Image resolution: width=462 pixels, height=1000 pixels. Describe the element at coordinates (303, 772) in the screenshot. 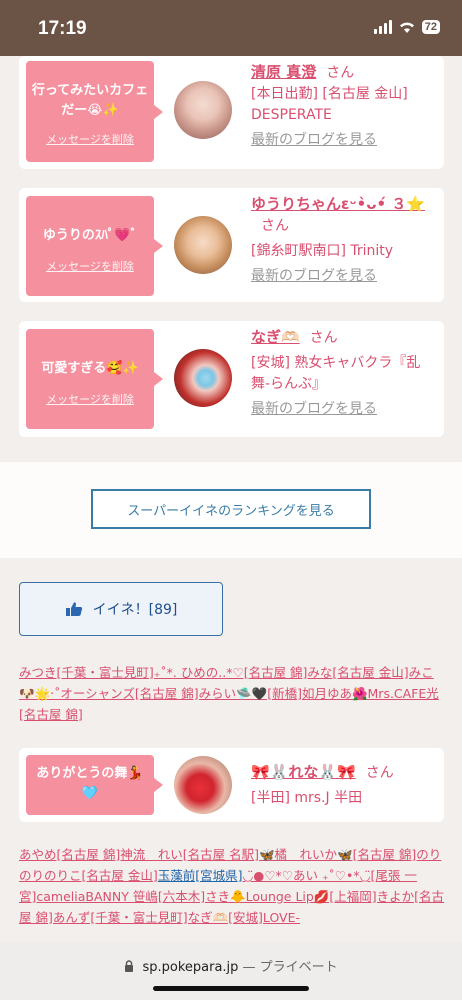

I see `cast-name-link: 🎀🐰れな🐰🎀` at that location.